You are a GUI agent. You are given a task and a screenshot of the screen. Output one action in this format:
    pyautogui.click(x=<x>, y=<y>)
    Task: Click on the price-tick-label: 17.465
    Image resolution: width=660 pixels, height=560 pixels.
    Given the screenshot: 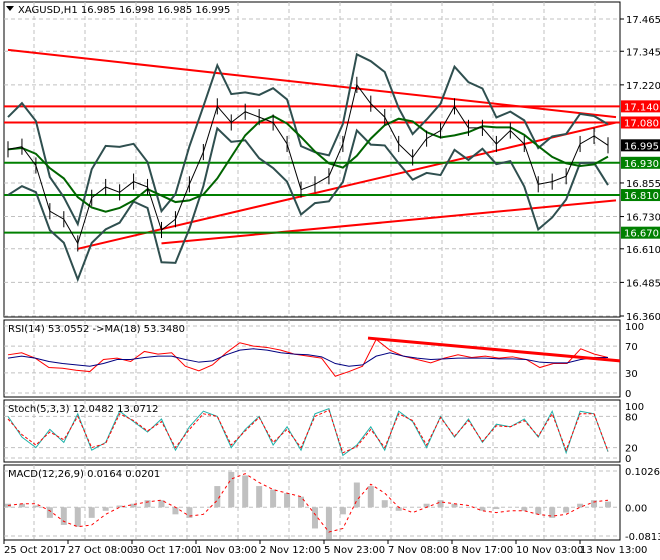 What is the action you would take?
    pyautogui.click(x=643, y=20)
    